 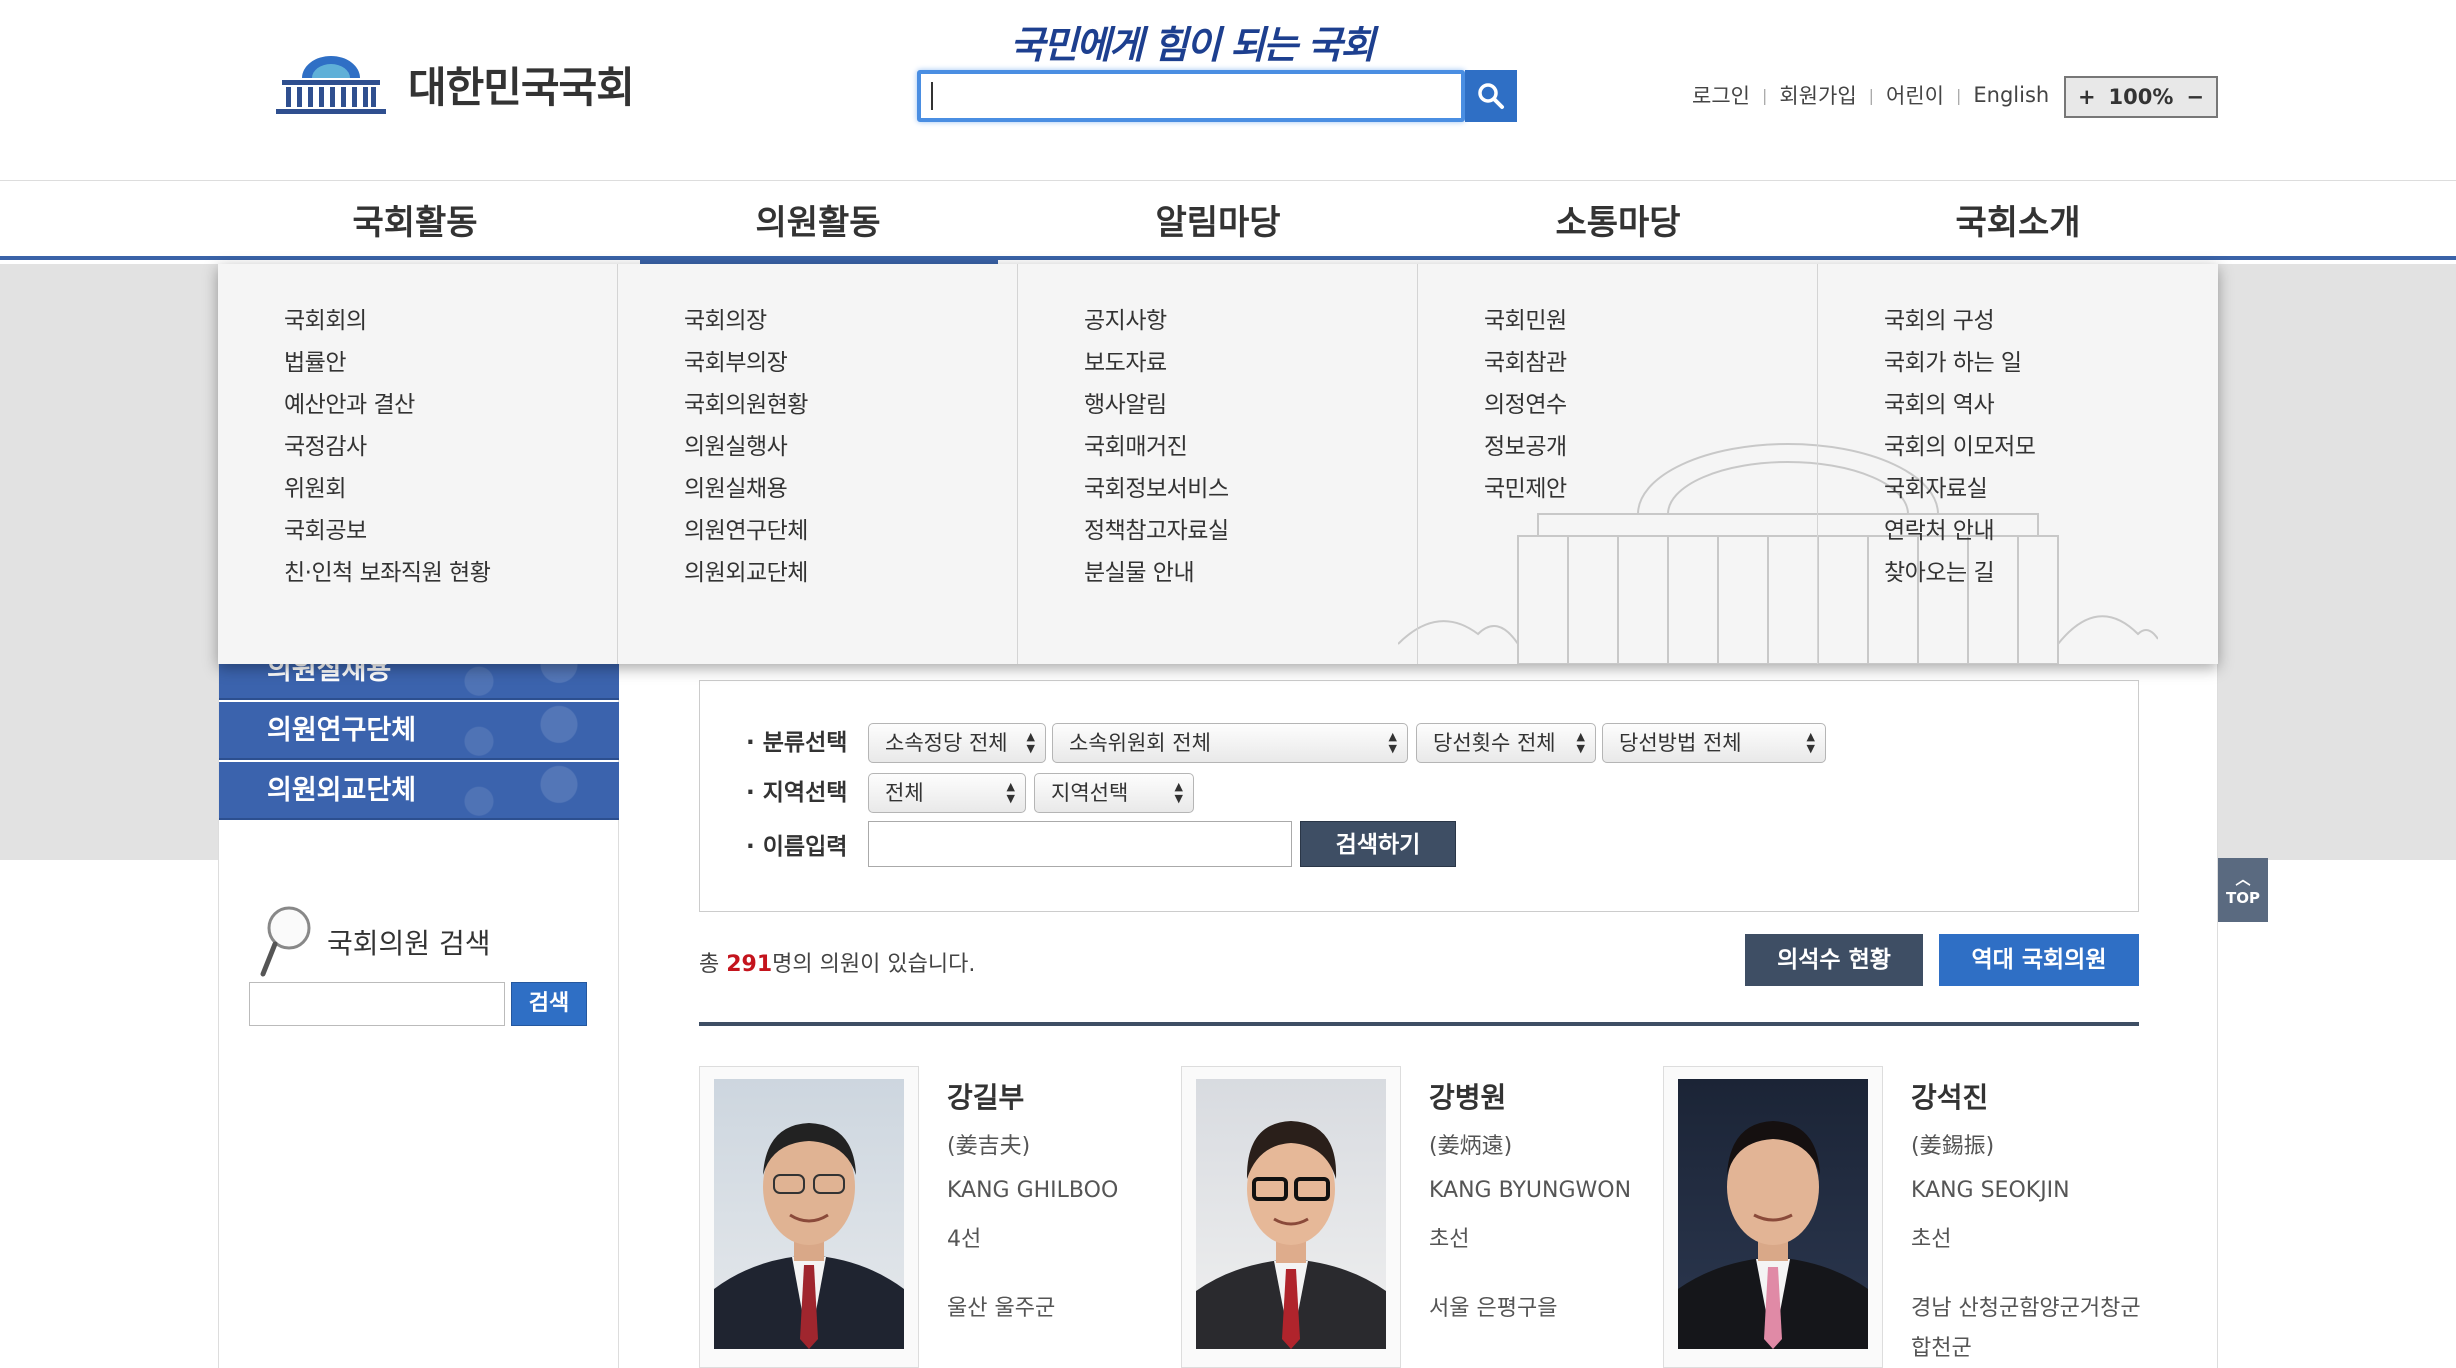 I want to click on member-terms: 4선, so click(x=964, y=1239).